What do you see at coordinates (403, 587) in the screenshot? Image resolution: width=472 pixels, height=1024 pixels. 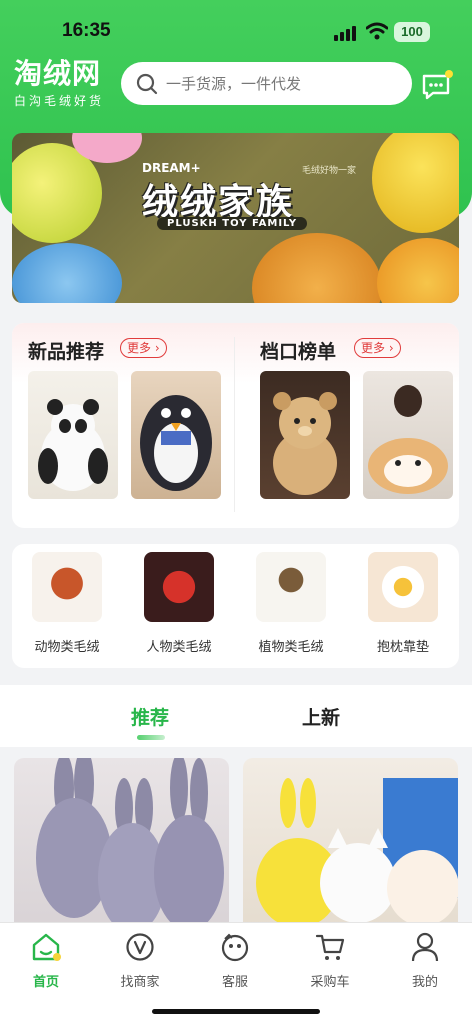 I see `flower-pillow-icon` at bounding box center [403, 587].